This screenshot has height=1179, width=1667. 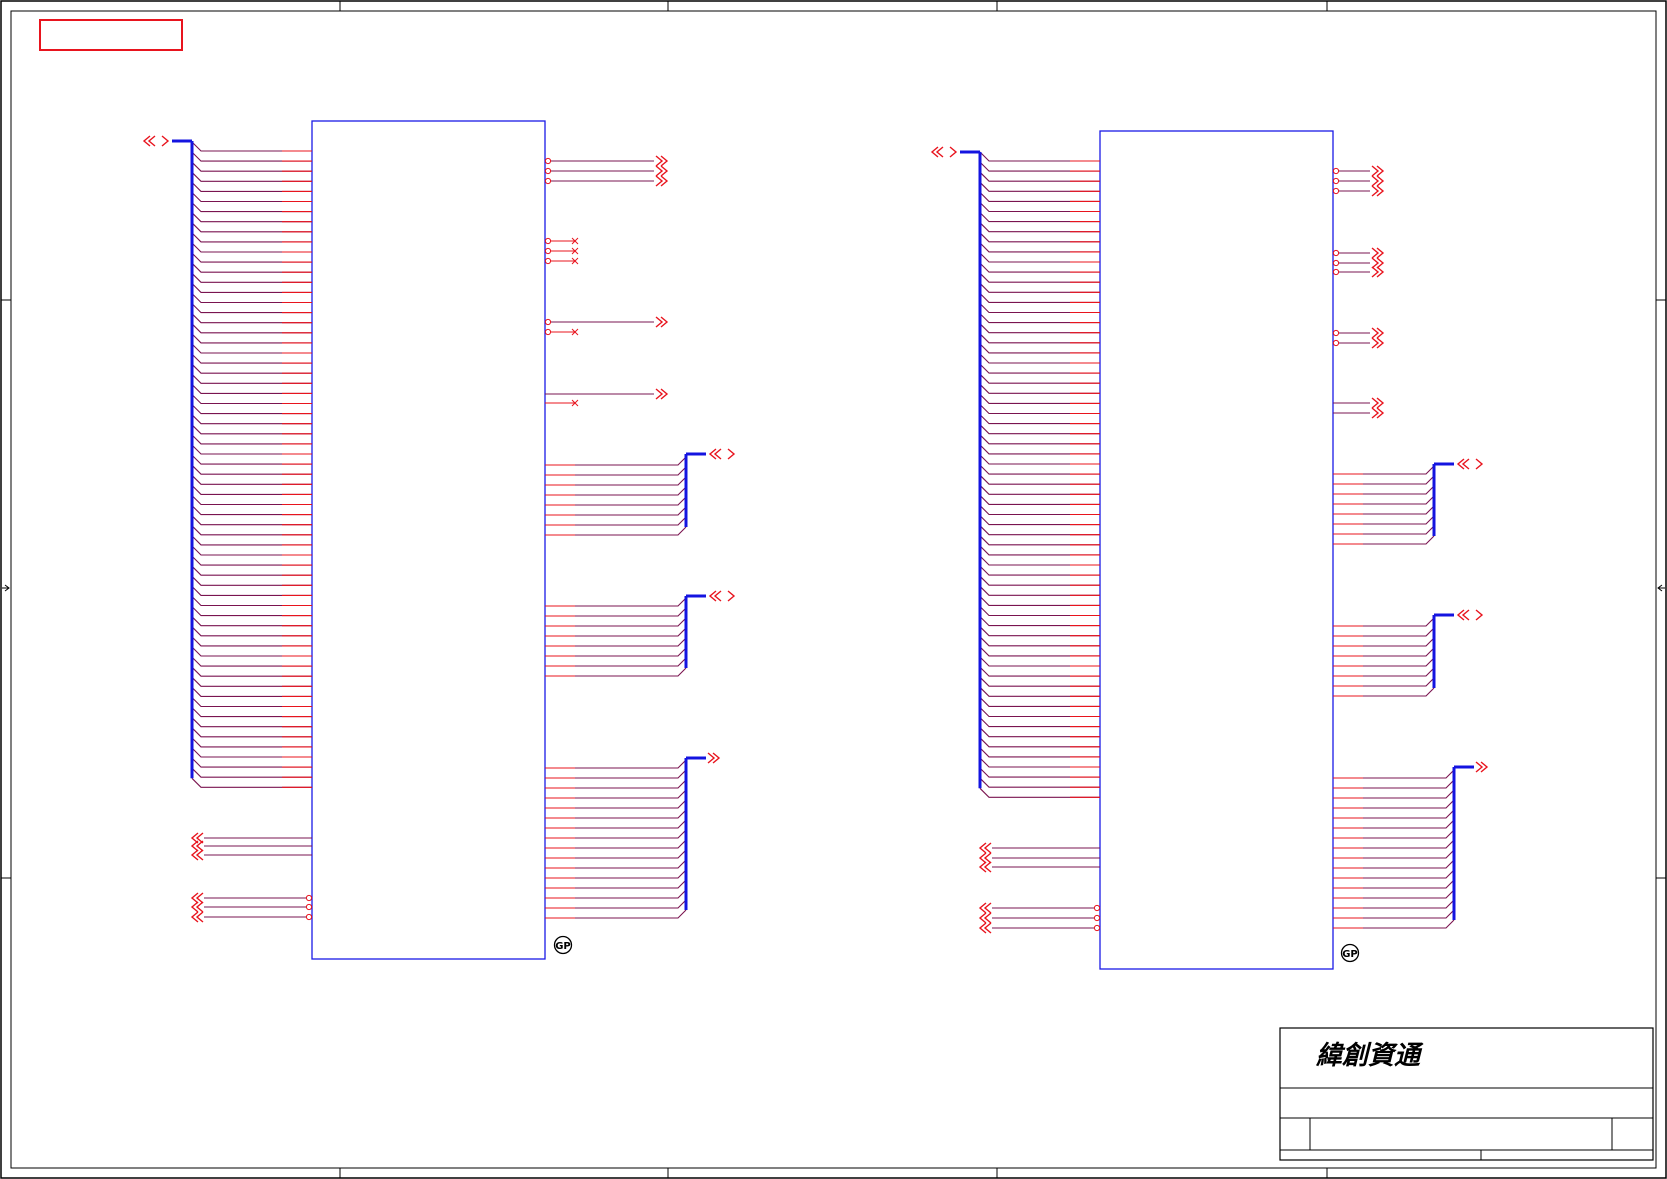 I want to click on right-bus-group, so click(x=633, y=835).